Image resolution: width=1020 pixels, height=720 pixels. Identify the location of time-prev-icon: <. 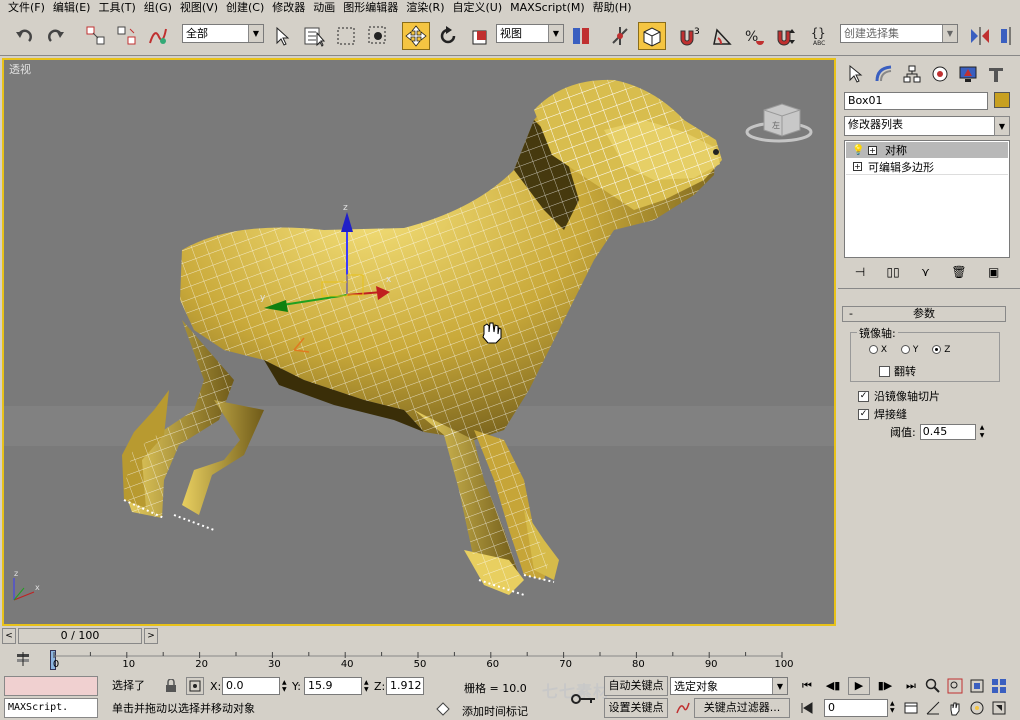
(9, 636).